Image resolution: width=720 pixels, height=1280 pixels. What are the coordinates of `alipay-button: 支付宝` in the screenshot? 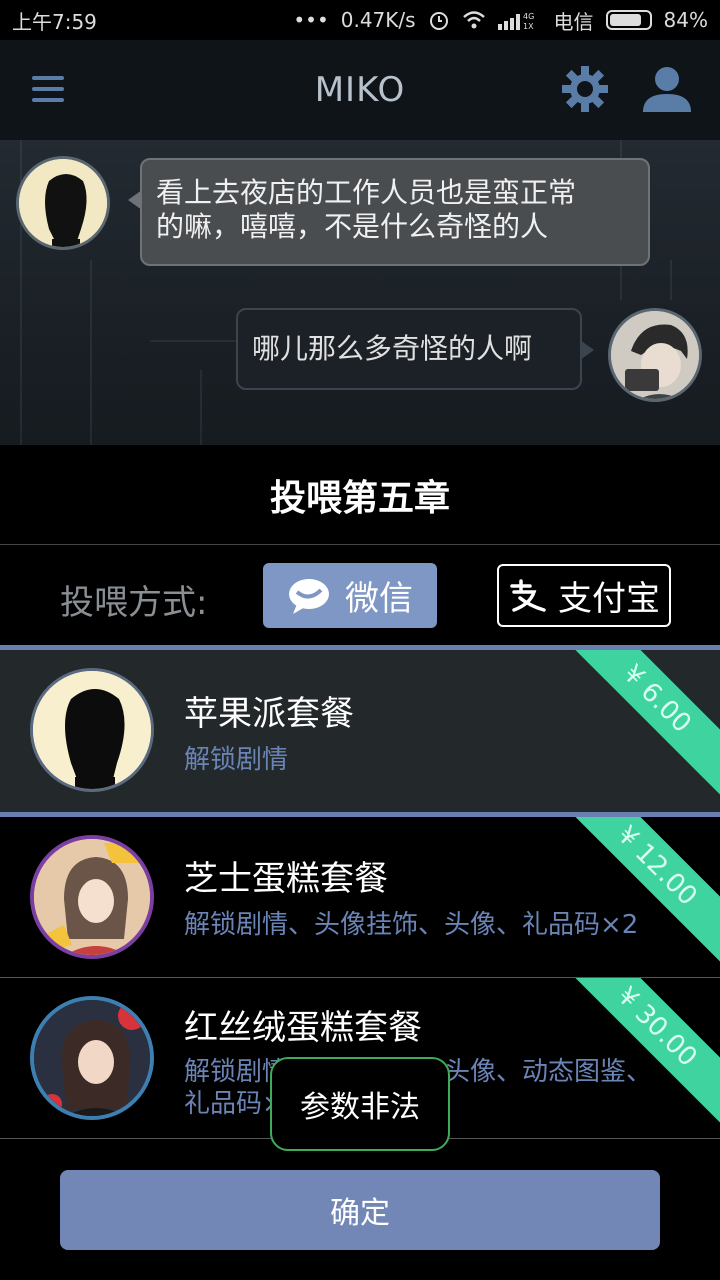 It's located at (584, 595).